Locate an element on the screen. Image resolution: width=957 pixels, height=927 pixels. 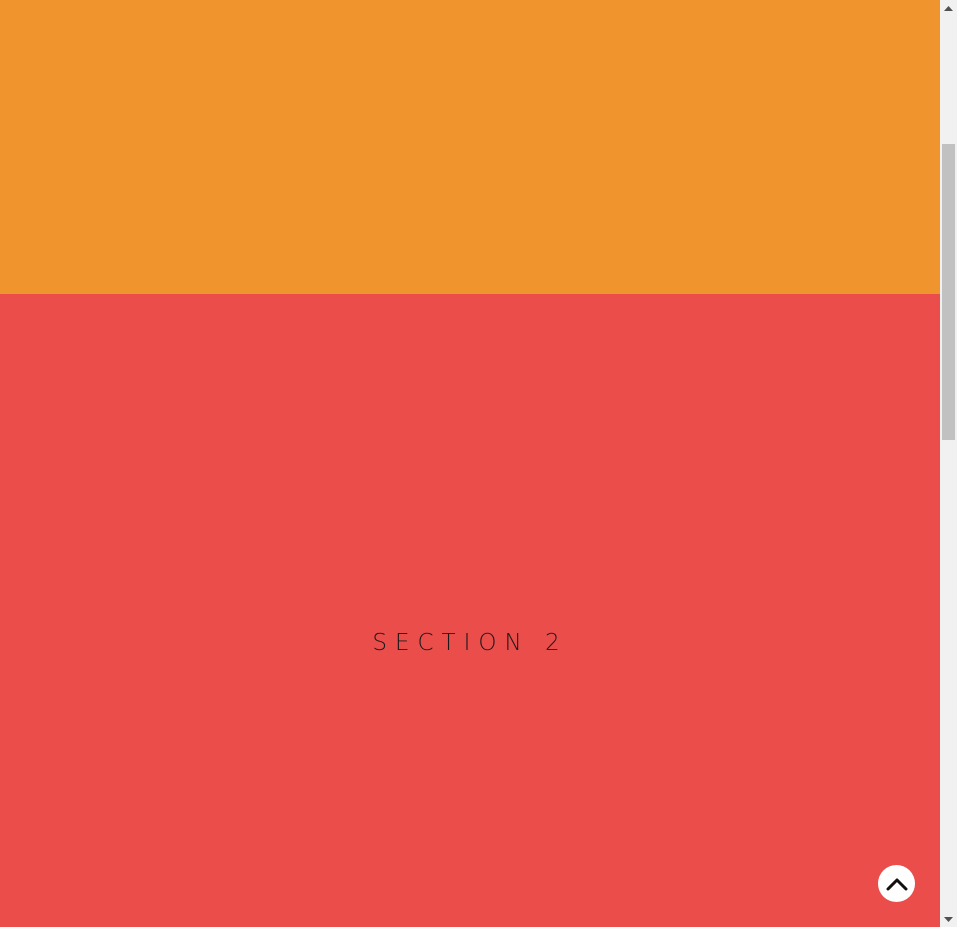
vertical-scrollbar is located at coordinates (948, 463).